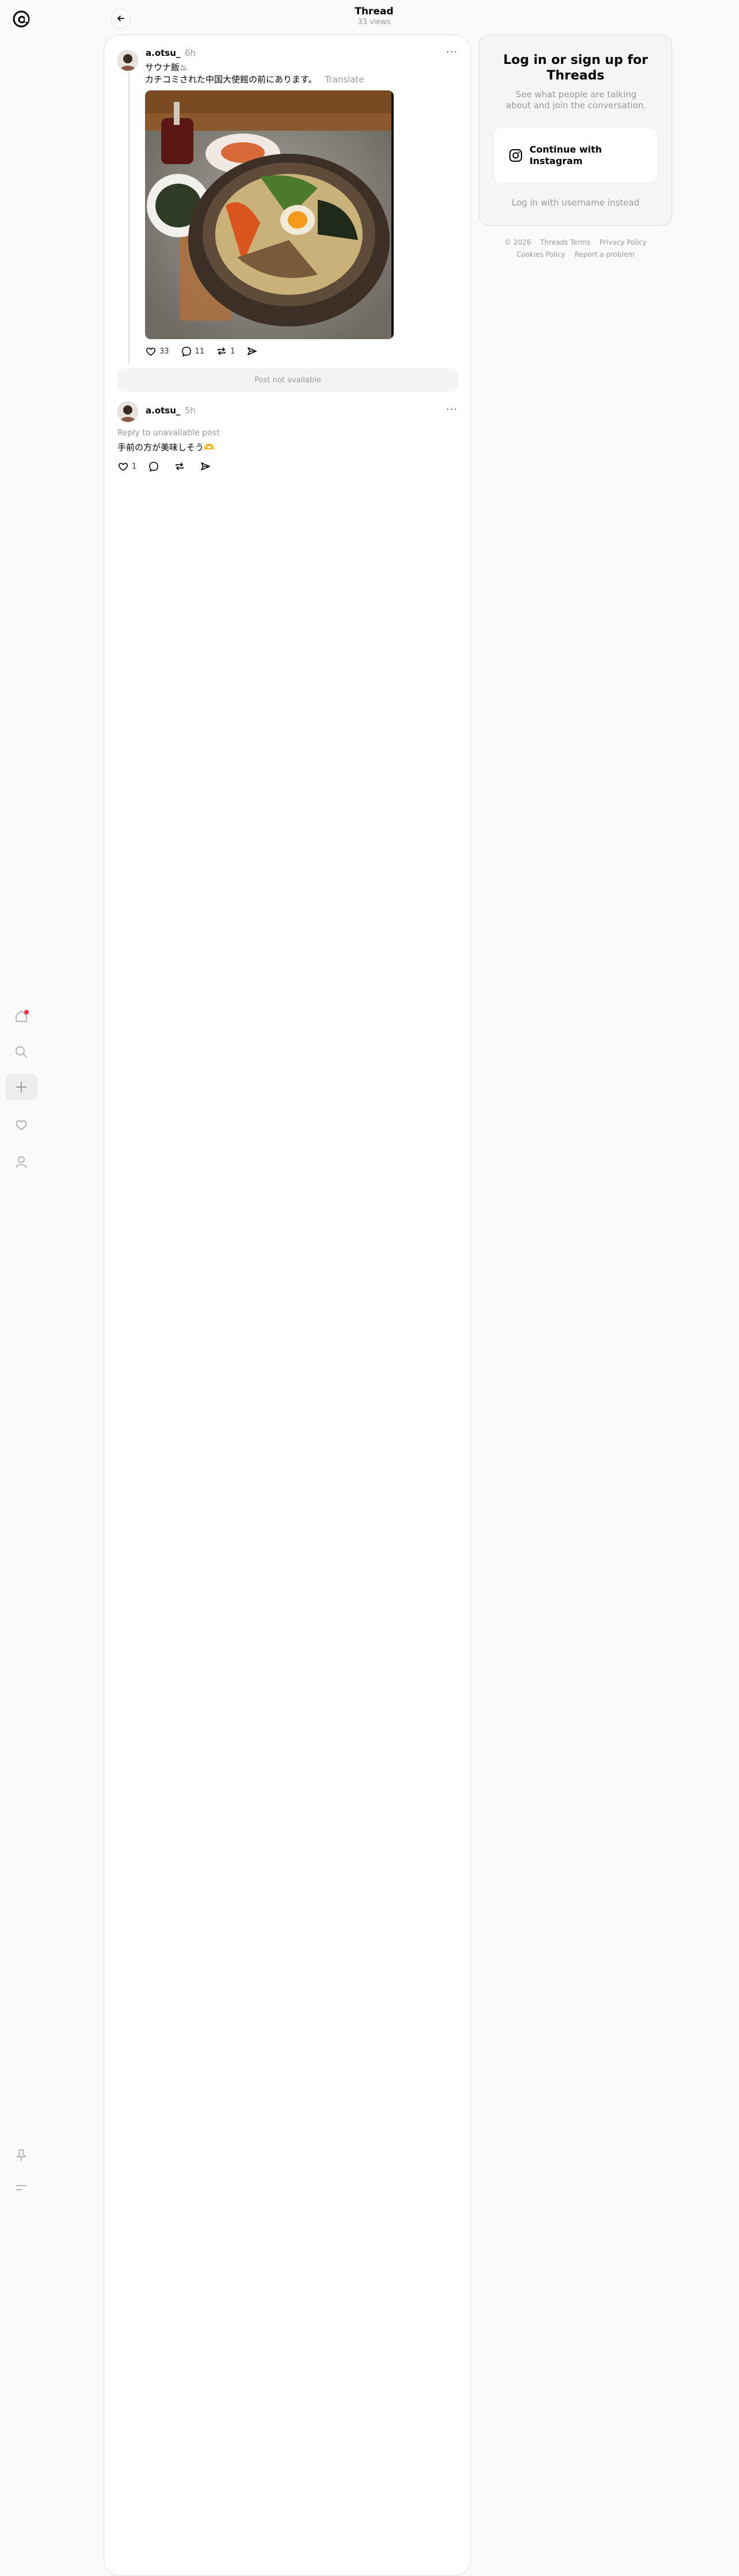 This screenshot has height=2576, width=739. Describe the element at coordinates (157, 351) in the screenshot. I see `like-button: 33` at that location.